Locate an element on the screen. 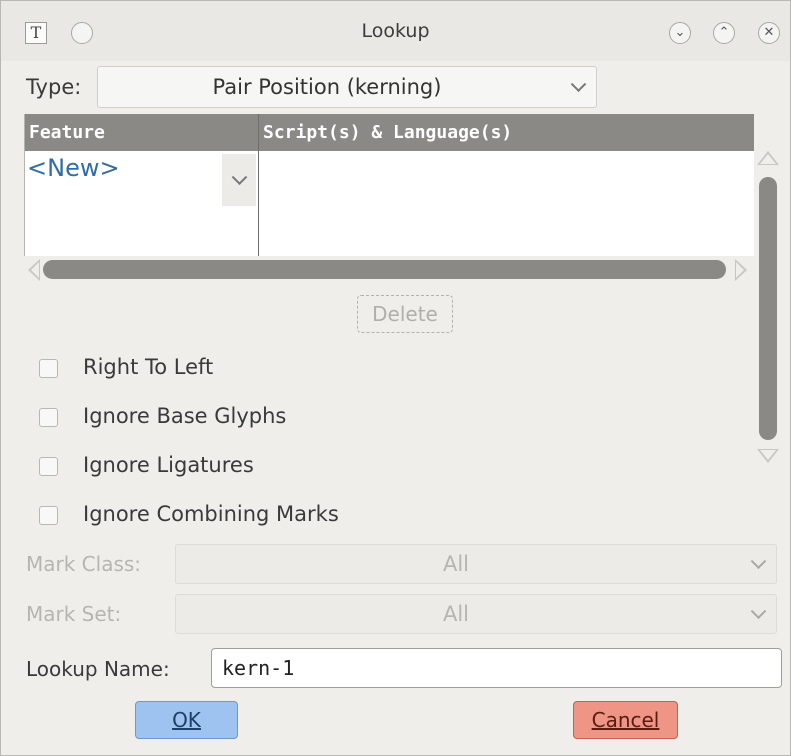  checkbox-label: Ignore Ligatures is located at coordinates (168, 465).